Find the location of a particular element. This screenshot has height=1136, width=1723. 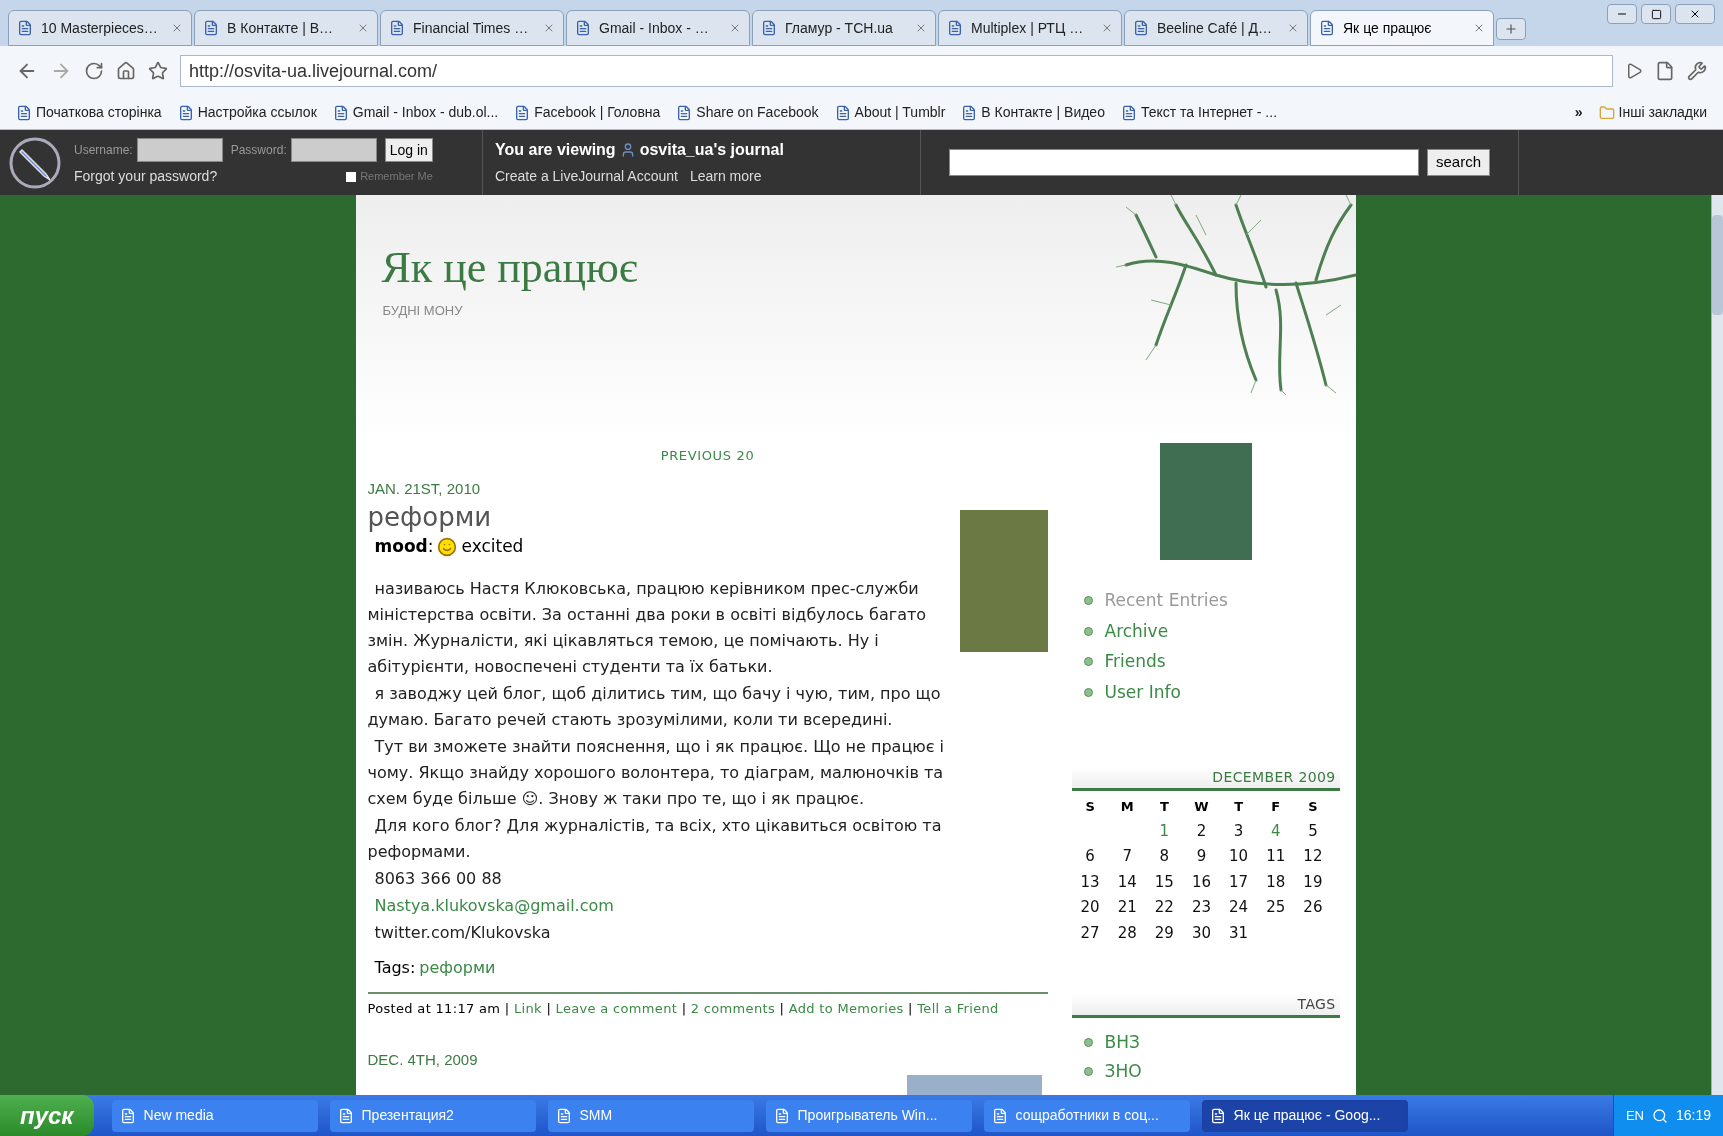

search-field is located at coordinates (1184, 162).